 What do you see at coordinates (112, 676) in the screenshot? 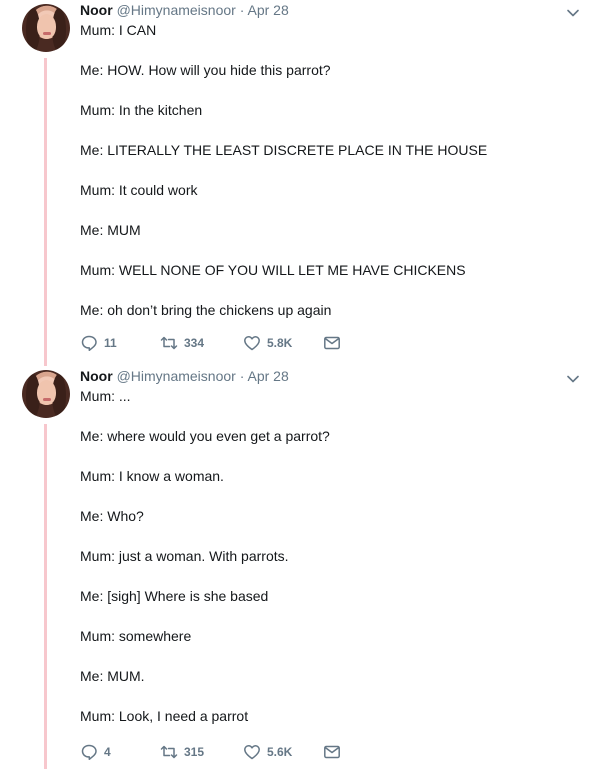
I see `tweet-line: Me: MUM.` at bounding box center [112, 676].